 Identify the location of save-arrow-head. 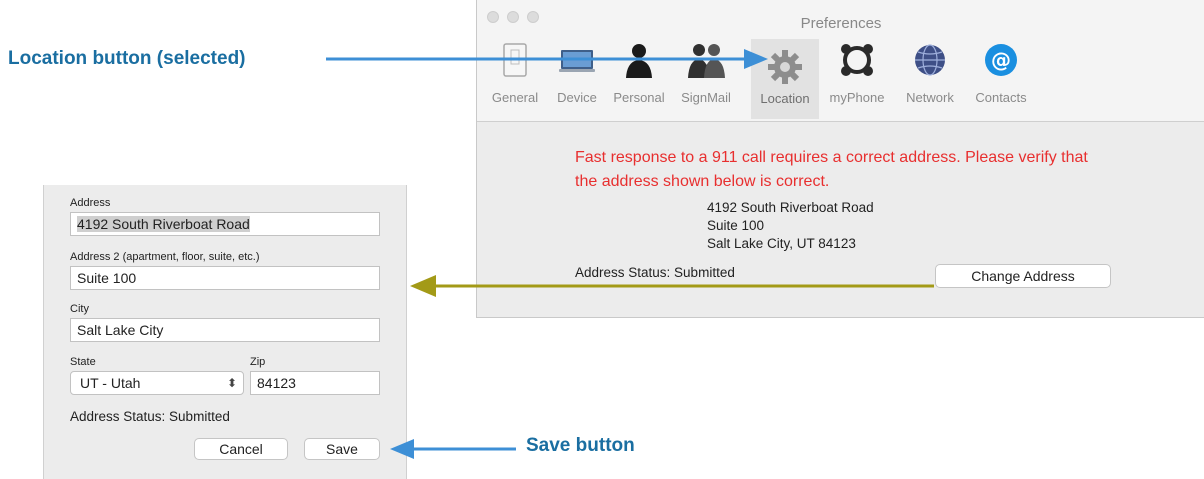
(402, 449).